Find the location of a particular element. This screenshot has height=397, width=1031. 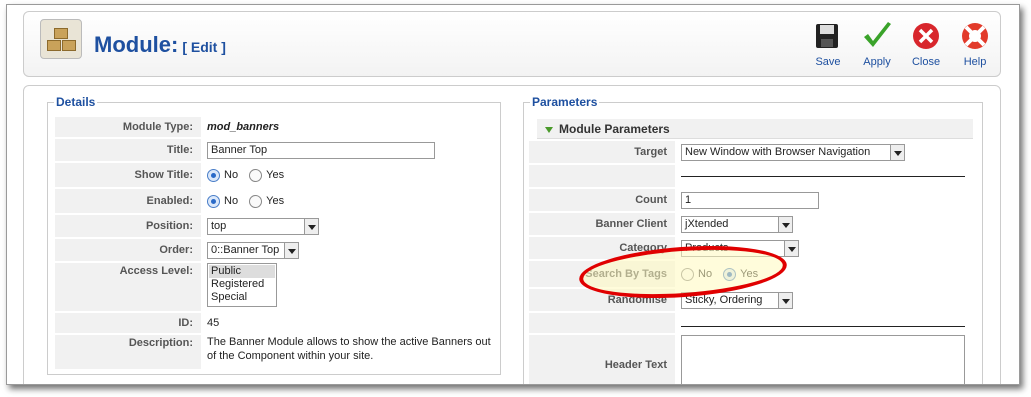

apply-button: Apply is located at coordinates (877, 44).